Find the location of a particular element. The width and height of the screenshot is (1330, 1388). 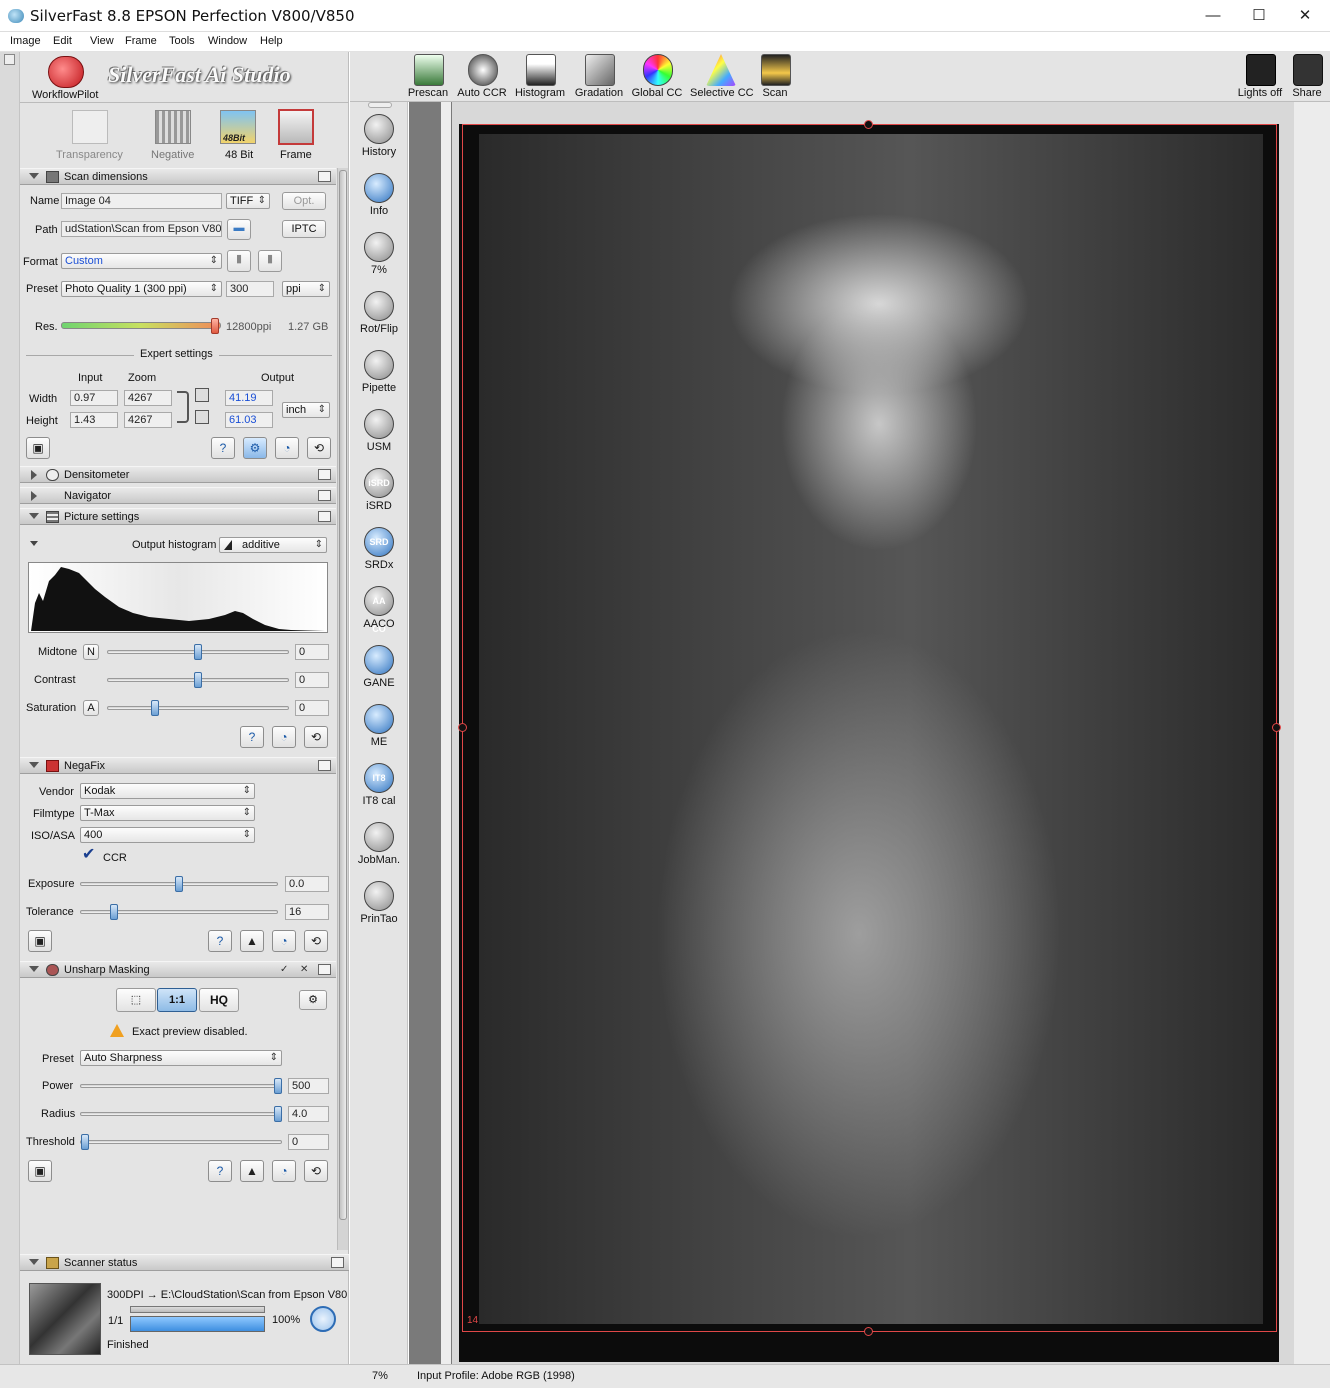

mode-transparency-label: Transparency is located at coordinates (89, 155).